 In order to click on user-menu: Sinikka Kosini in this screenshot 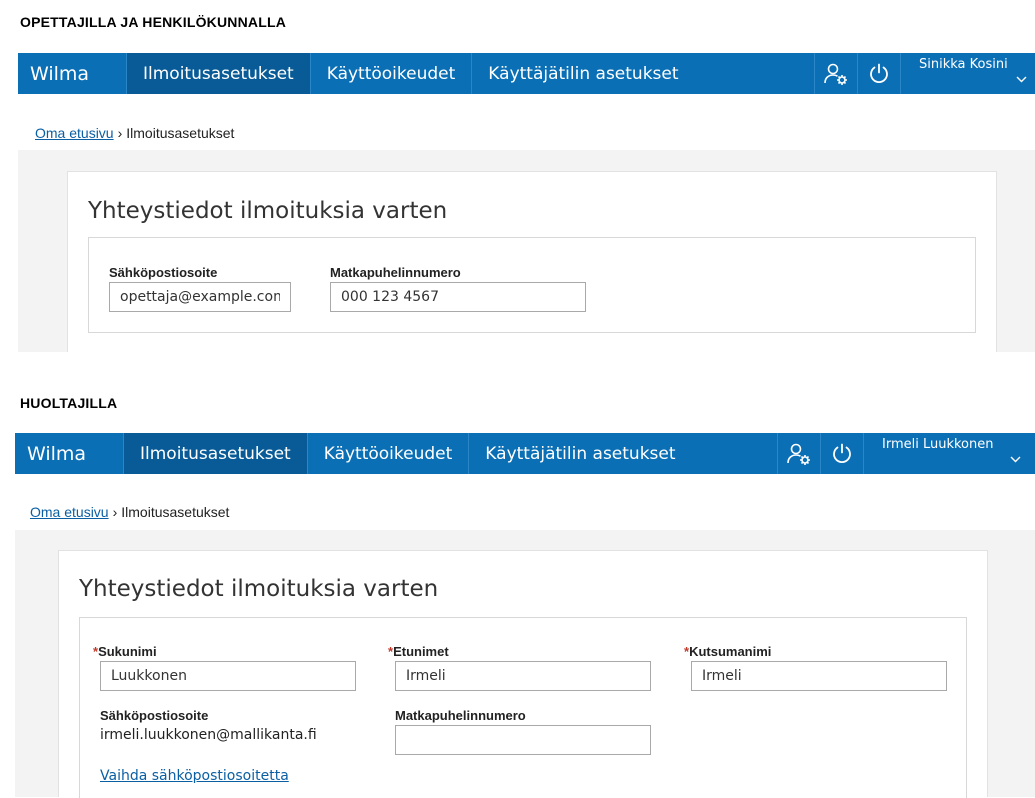, I will do `click(967, 73)`.